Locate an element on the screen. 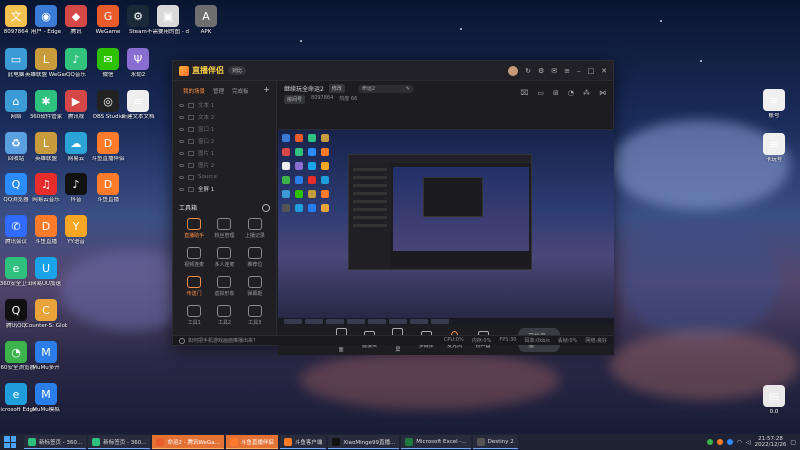 This screenshot has width=800, height=450. add-source-icon: + is located at coordinates (266, 90).